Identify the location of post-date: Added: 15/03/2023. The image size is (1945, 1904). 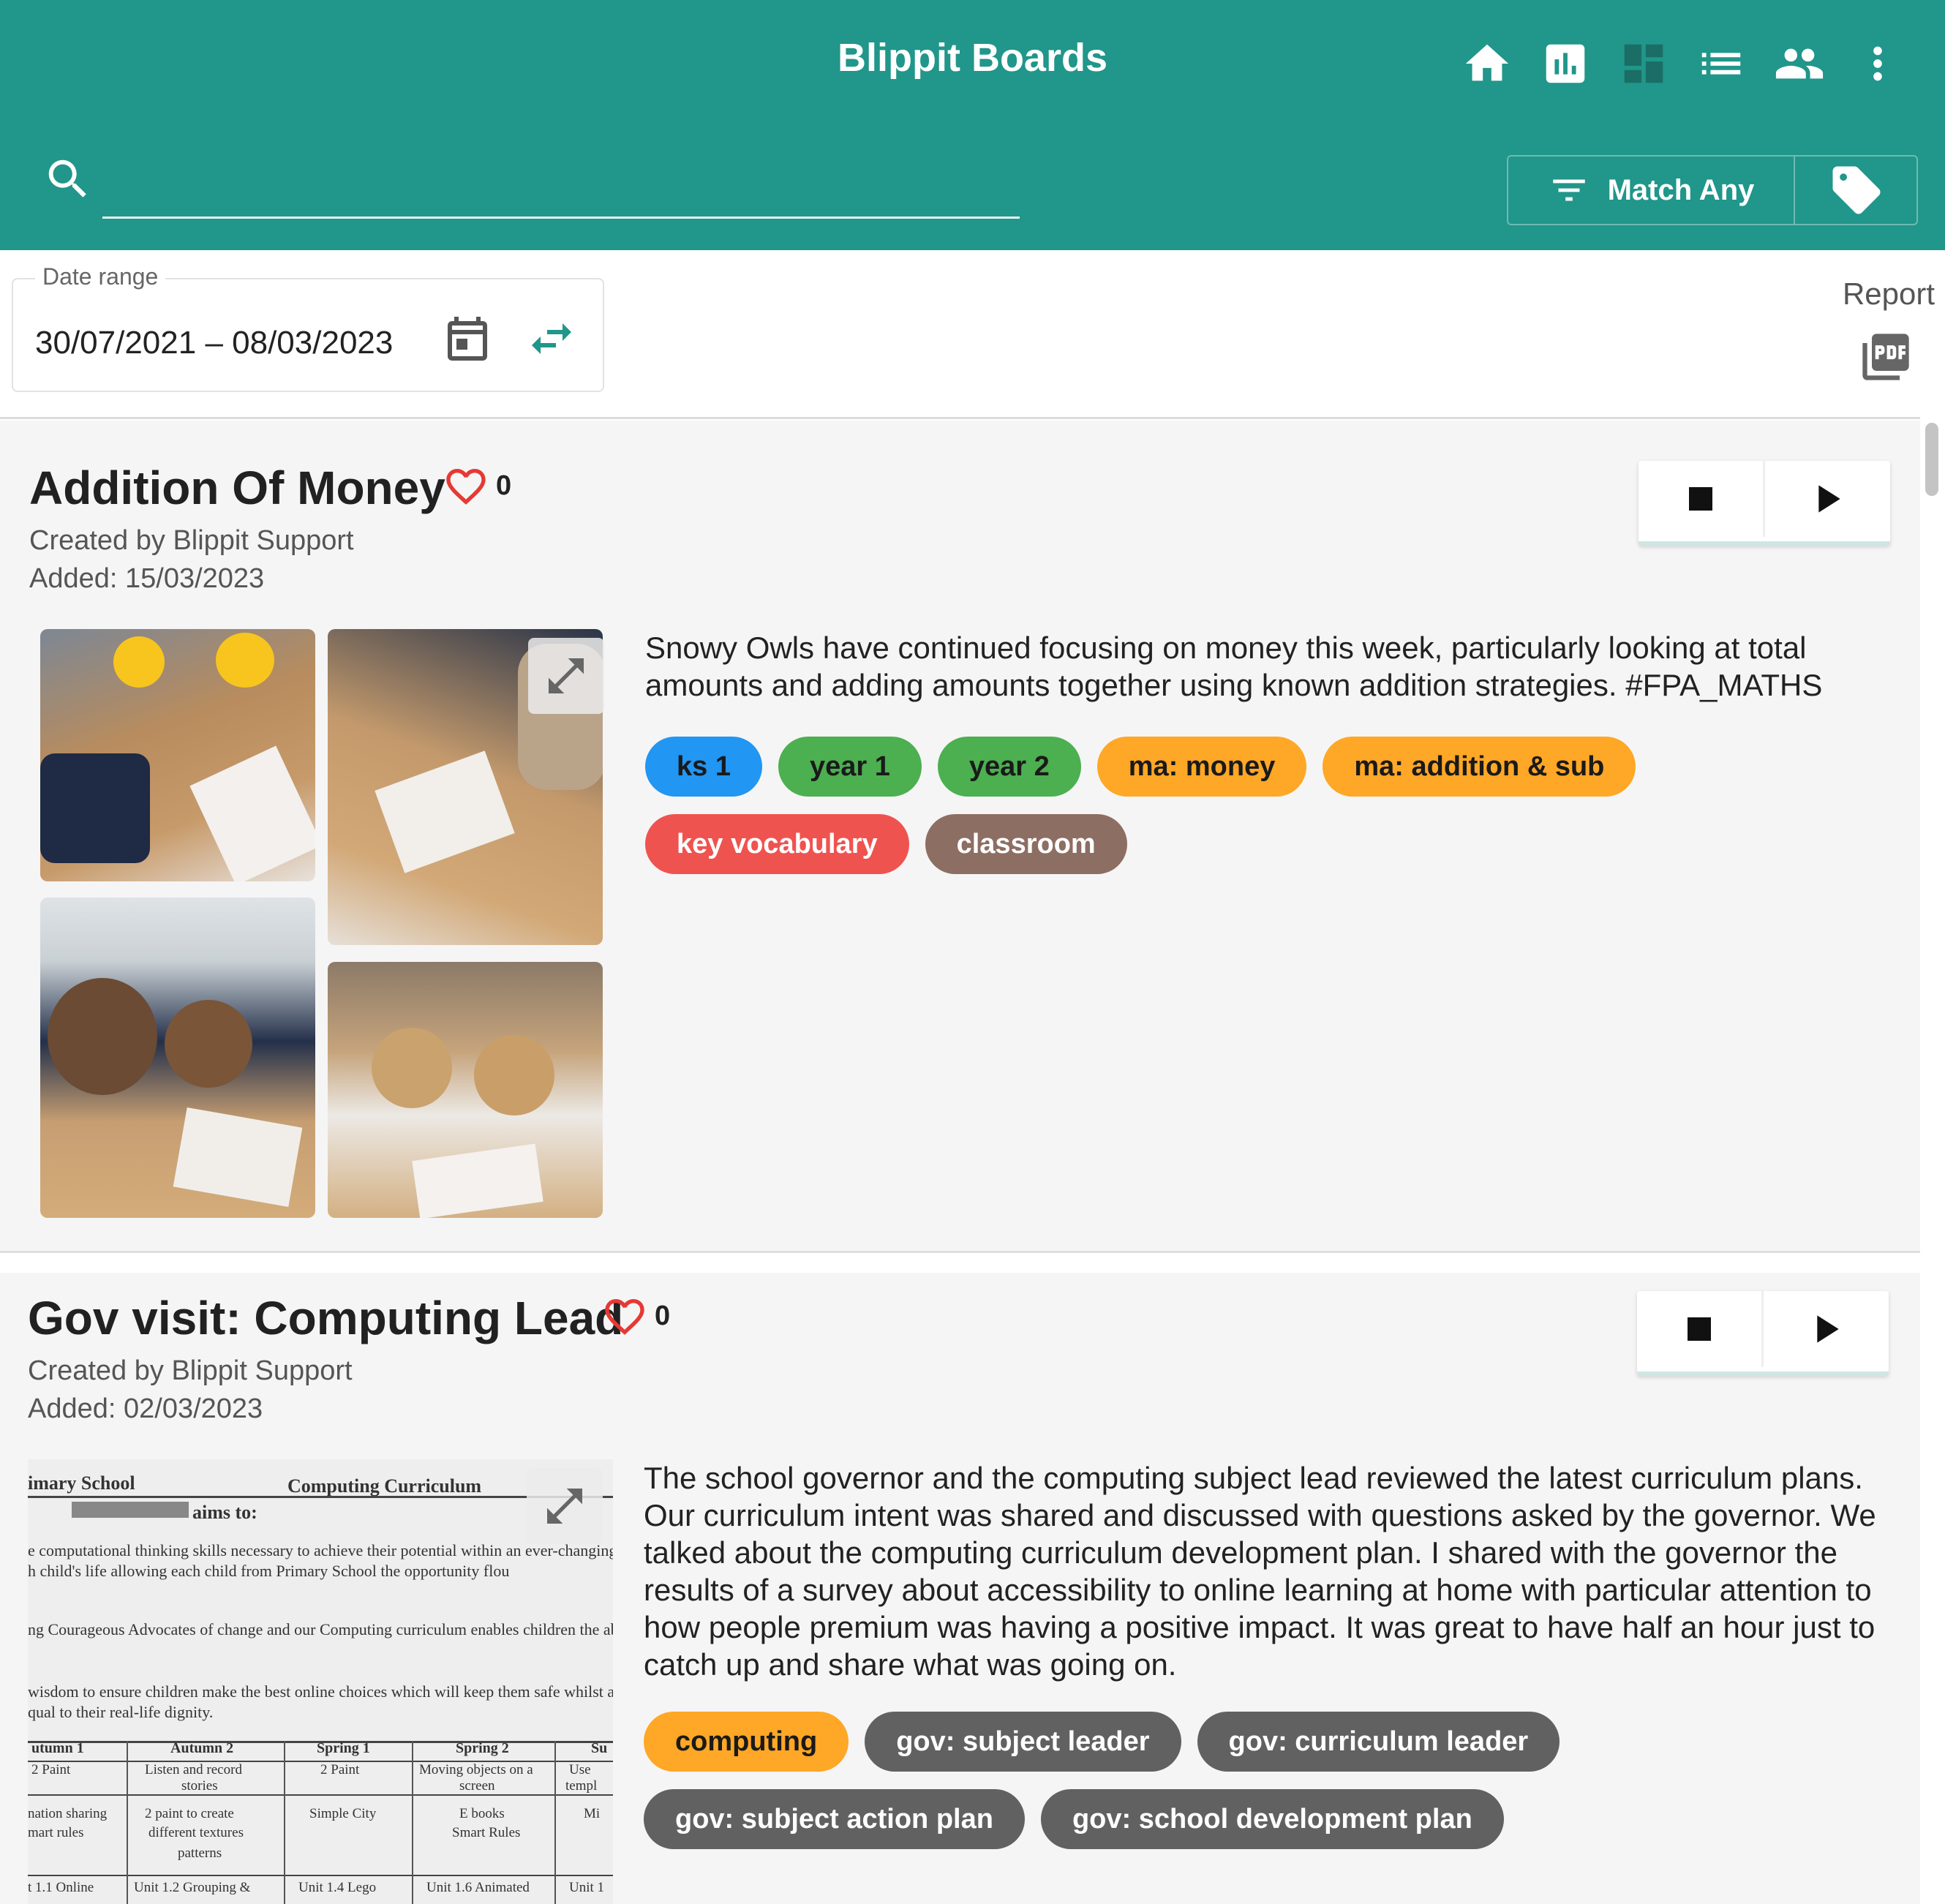
(147, 578).